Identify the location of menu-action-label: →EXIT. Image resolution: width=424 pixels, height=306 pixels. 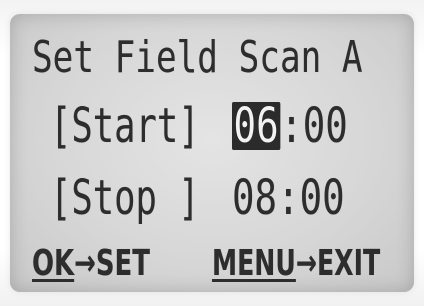
(338, 263).